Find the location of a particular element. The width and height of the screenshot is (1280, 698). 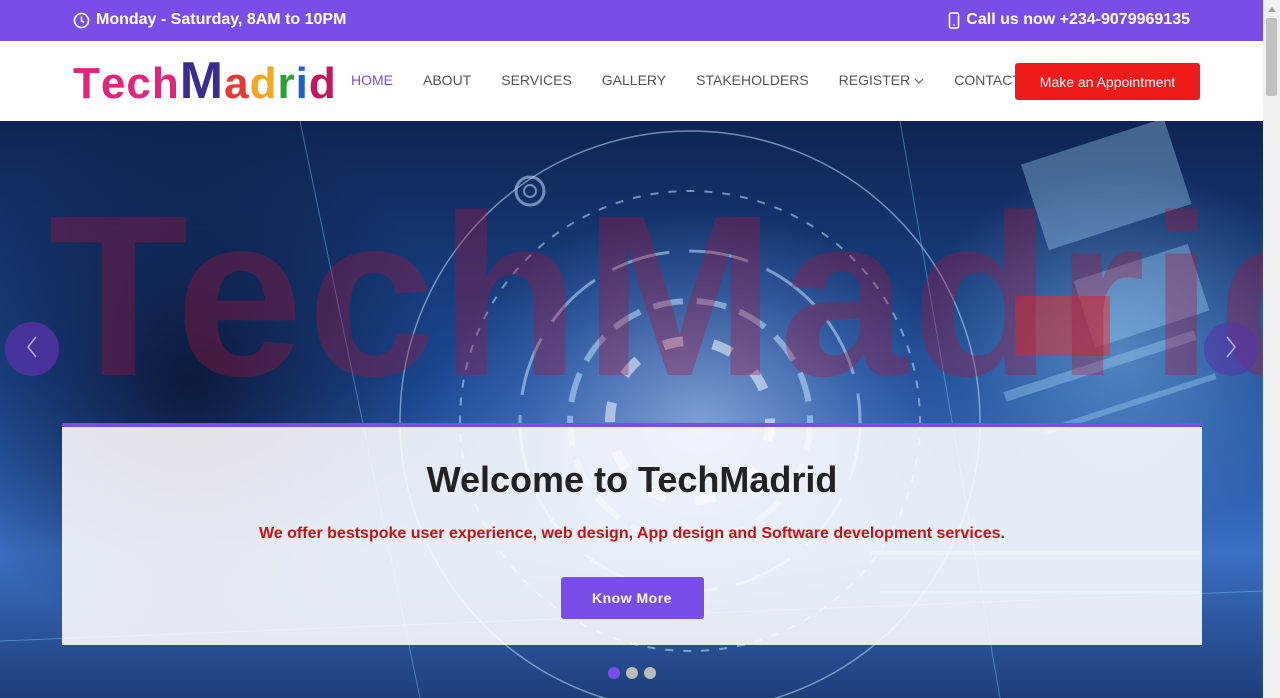

mobile-phone-icon is located at coordinates (954, 20).